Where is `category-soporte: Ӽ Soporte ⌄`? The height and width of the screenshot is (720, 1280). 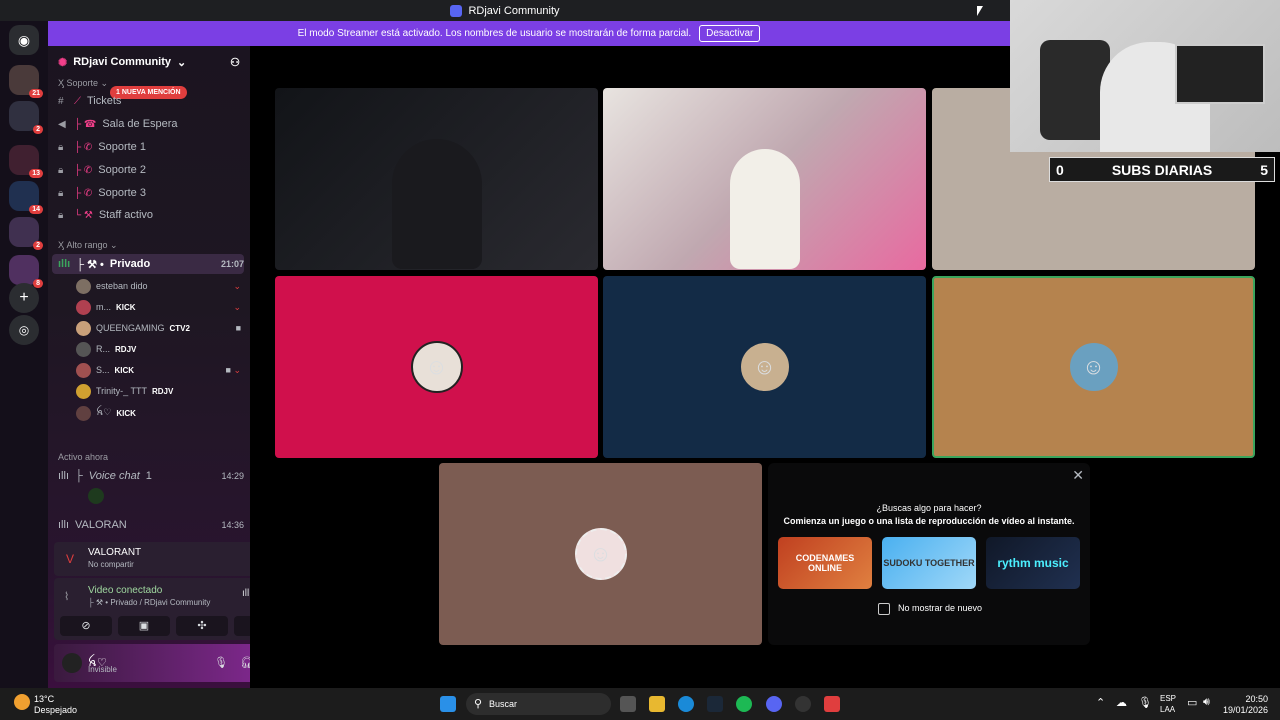 category-soporte: Ӽ Soporte ⌄ is located at coordinates (83, 83).